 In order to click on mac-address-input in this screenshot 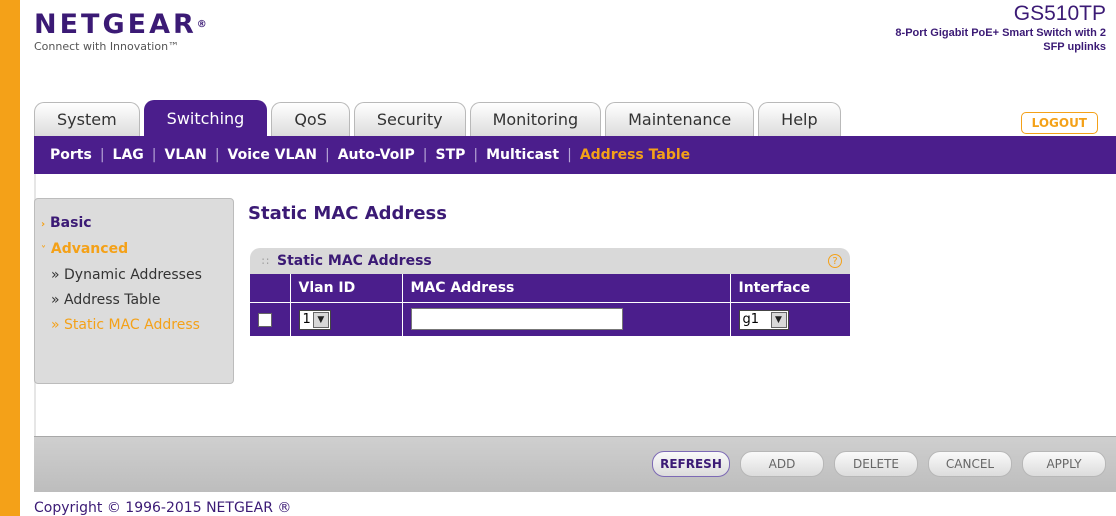, I will do `click(516, 319)`.